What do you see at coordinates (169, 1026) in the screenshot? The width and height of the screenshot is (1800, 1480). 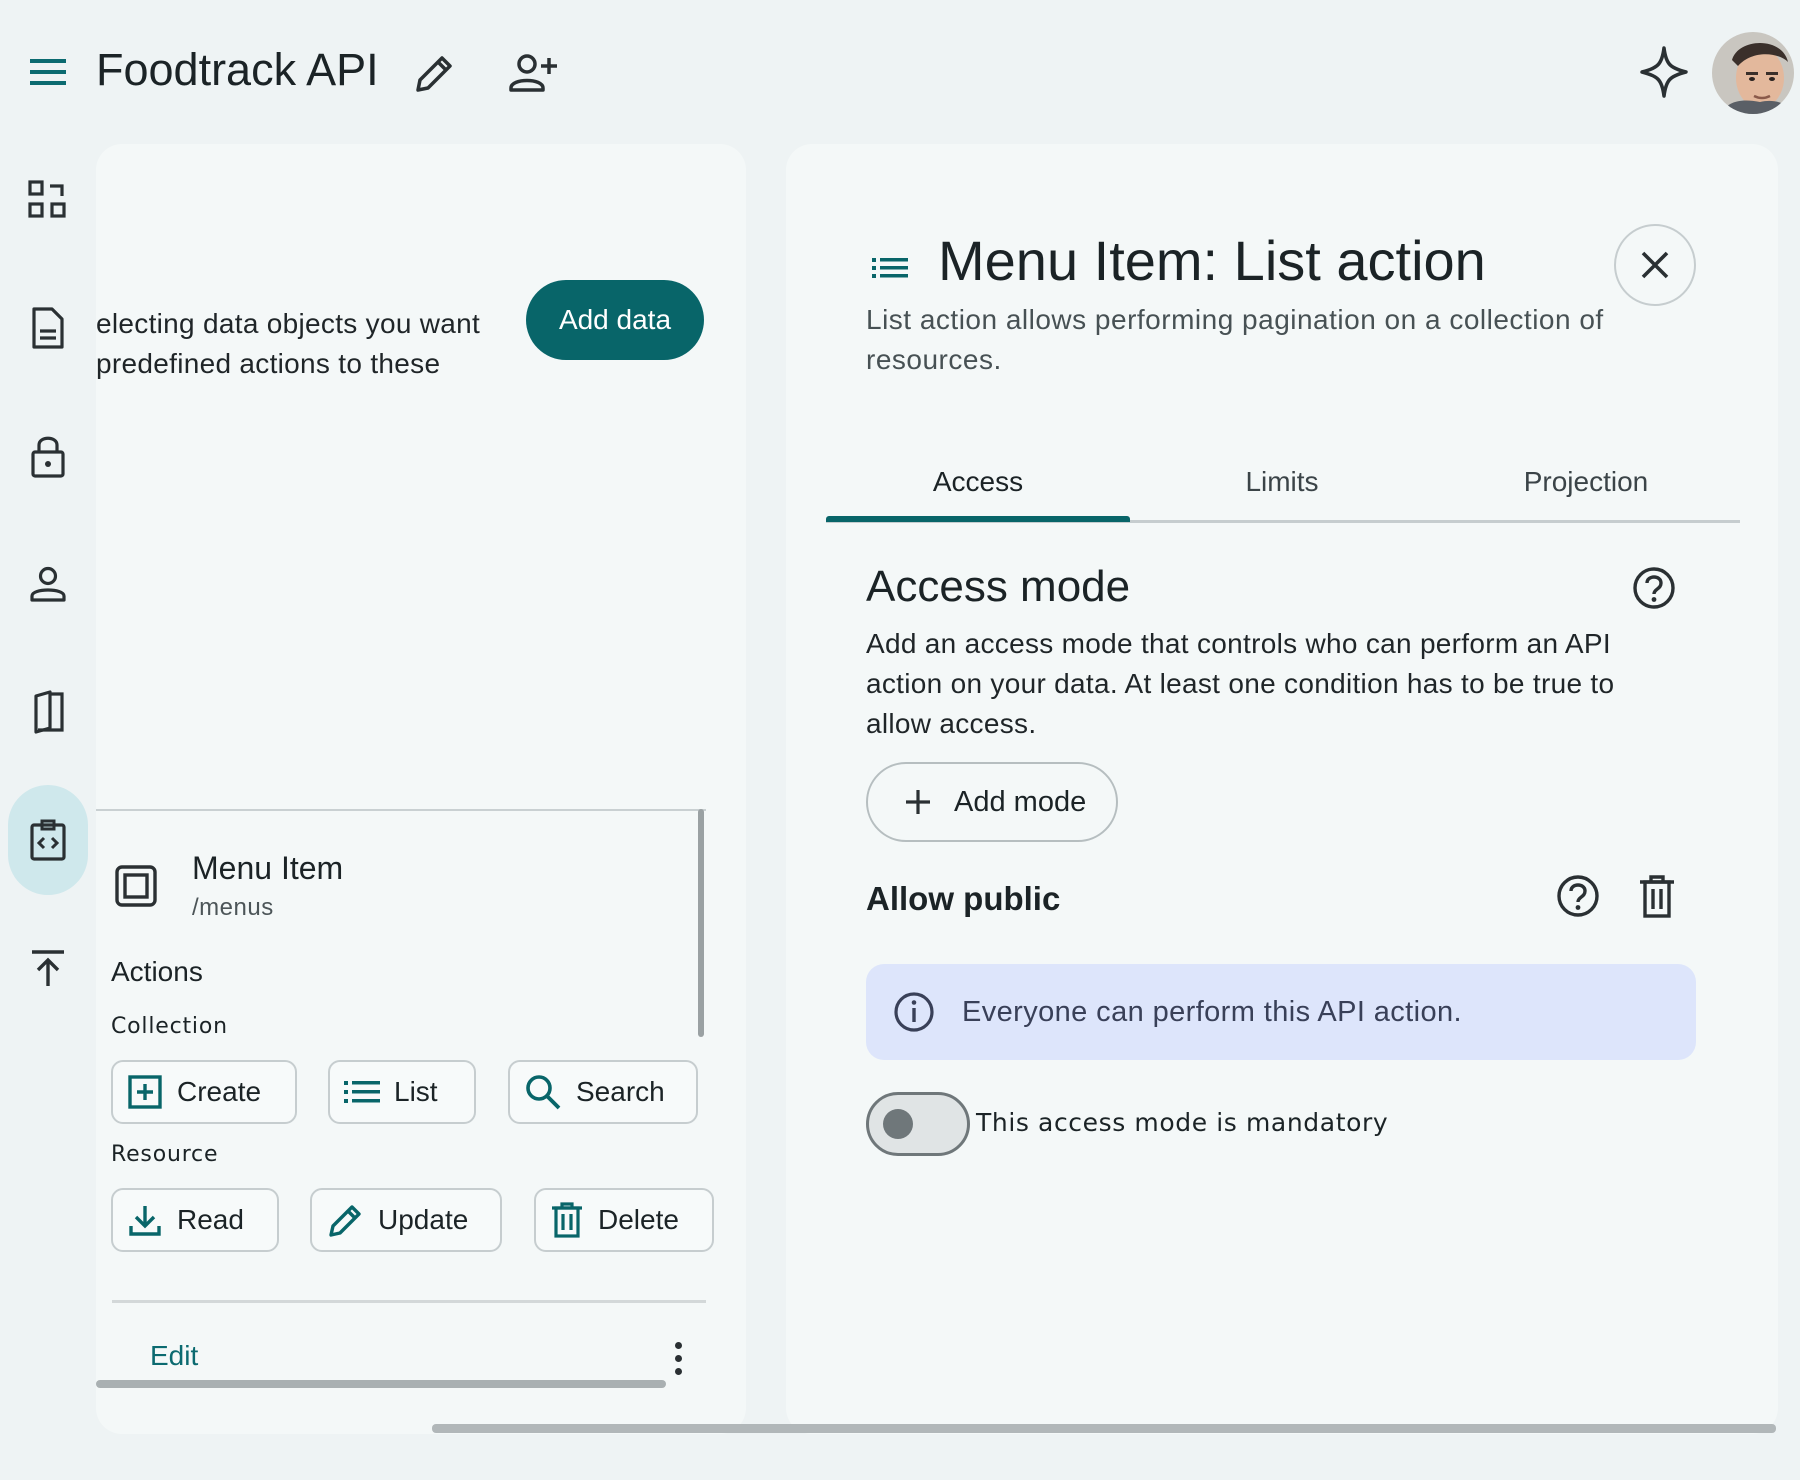 I see `collection-heading: Collection` at bounding box center [169, 1026].